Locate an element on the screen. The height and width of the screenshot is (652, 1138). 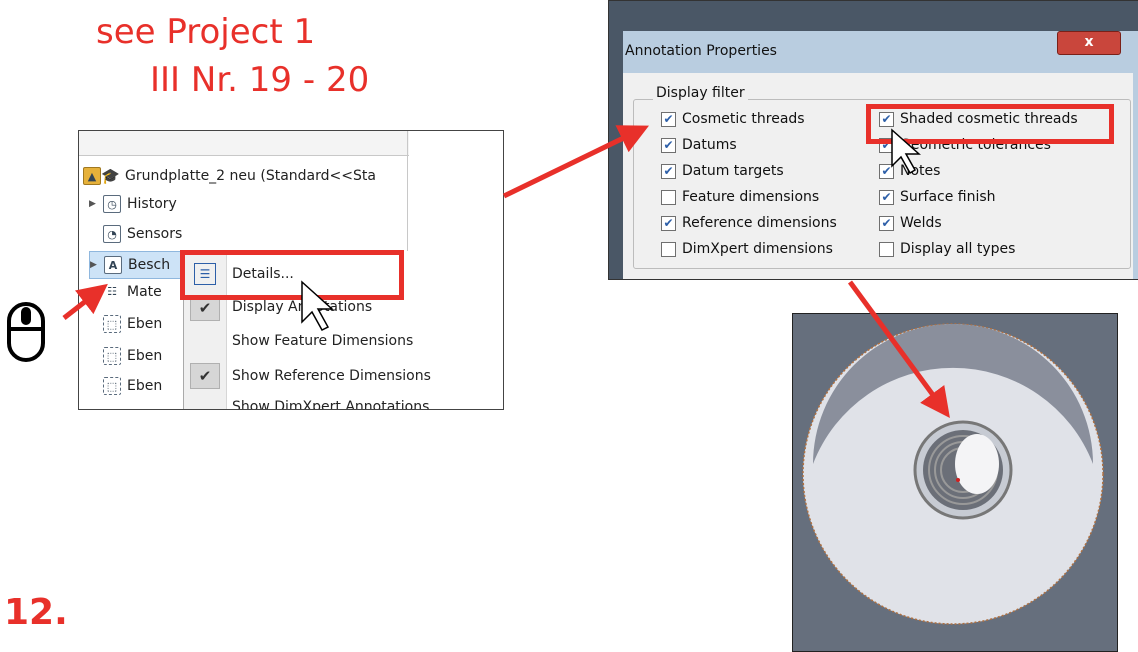
checkbox-label: Display all types is located at coordinates (958, 249).